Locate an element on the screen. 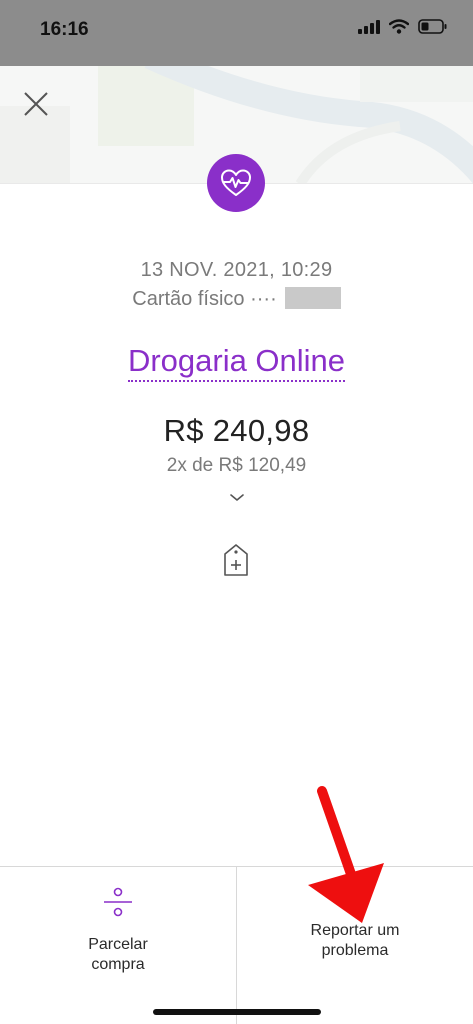  status-bar: 16:16 is located at coordinates (236, 33).